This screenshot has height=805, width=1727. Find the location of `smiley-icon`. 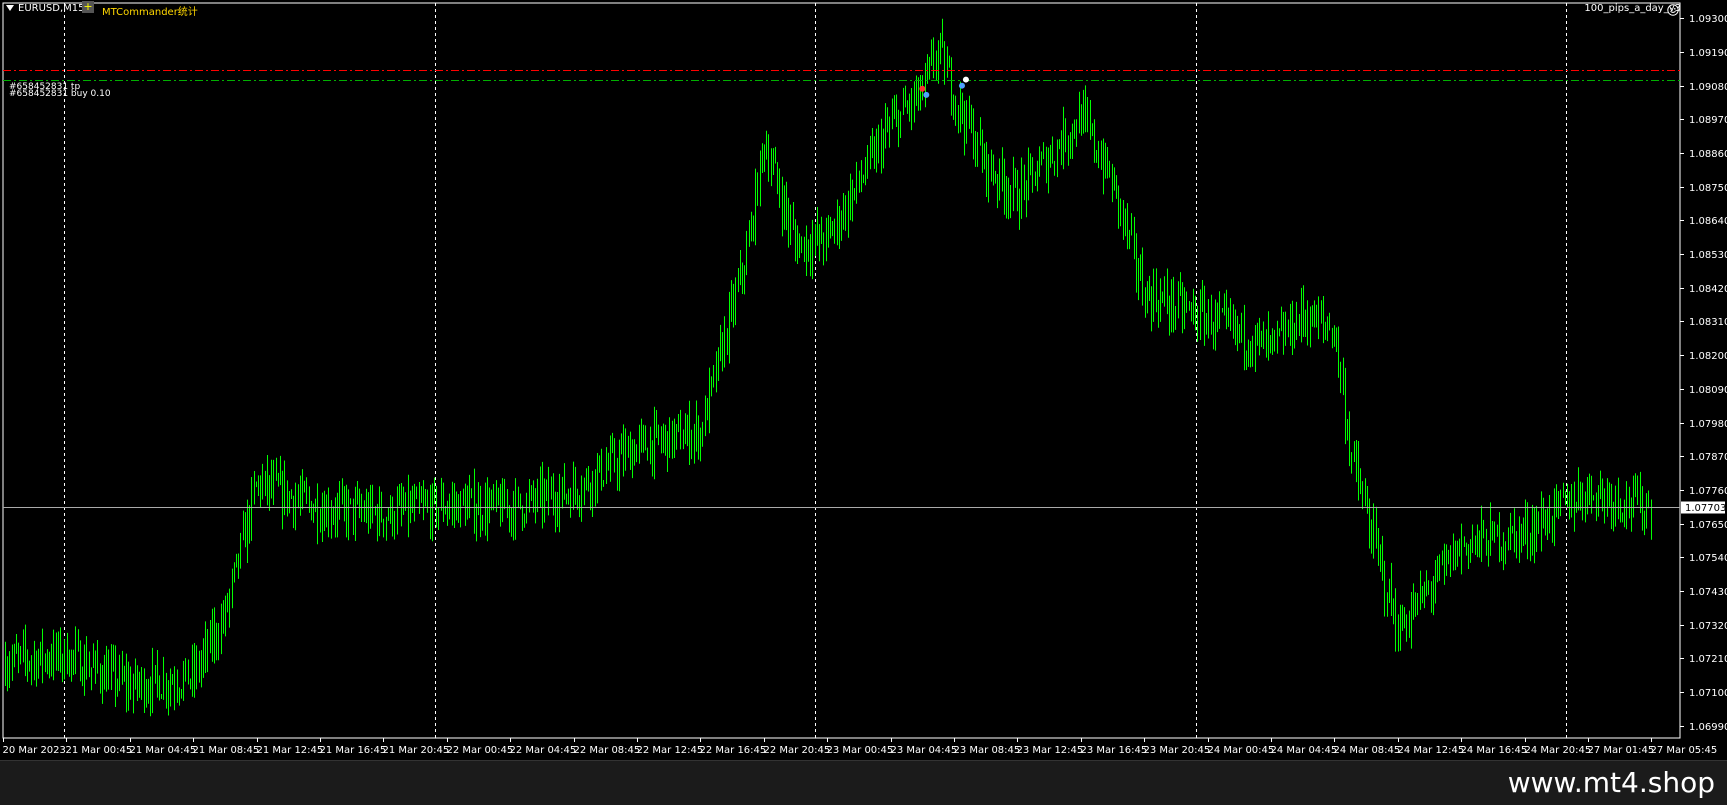

smiley-icon is located at coordinates (1673, 10).